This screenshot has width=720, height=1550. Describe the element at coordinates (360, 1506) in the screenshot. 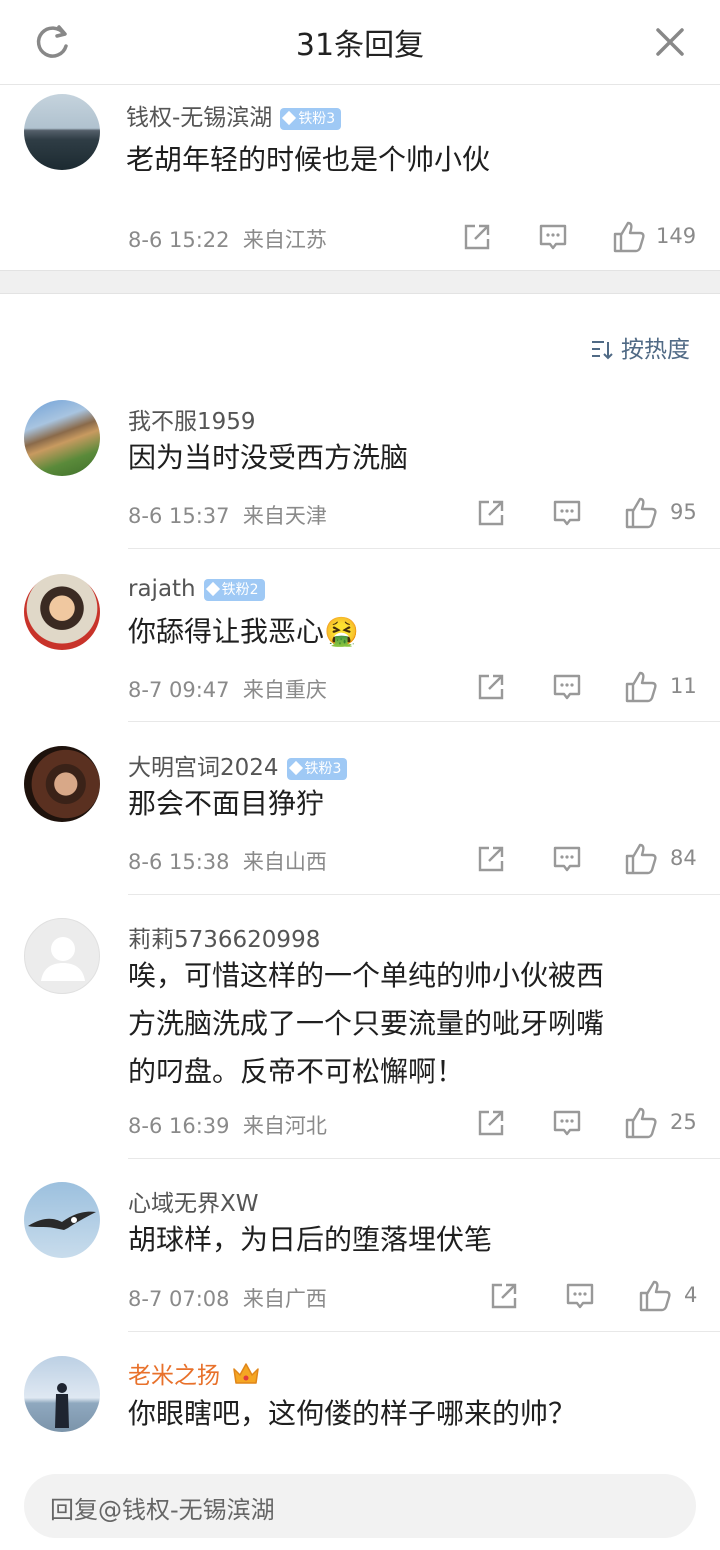

I see `reply-input: 回复@钱权-无锡滨湖` at that location.